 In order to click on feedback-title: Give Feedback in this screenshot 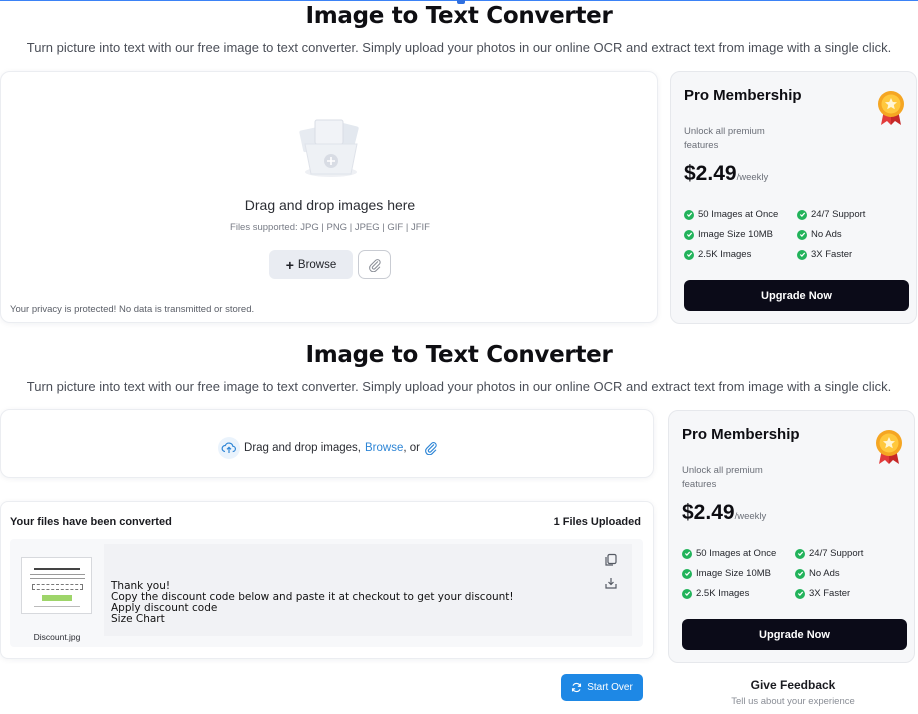, I will do `click(793, 685)`.